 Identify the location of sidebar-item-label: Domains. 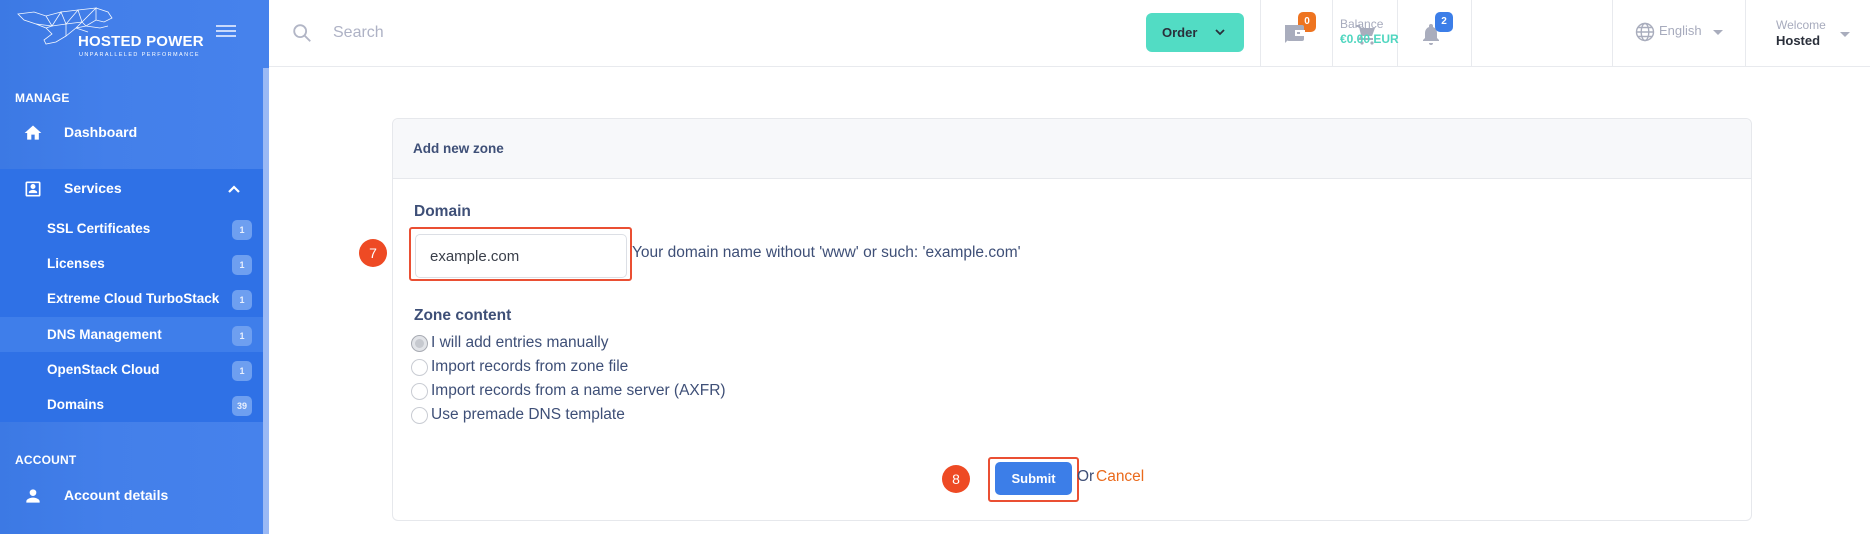
(76, 404).